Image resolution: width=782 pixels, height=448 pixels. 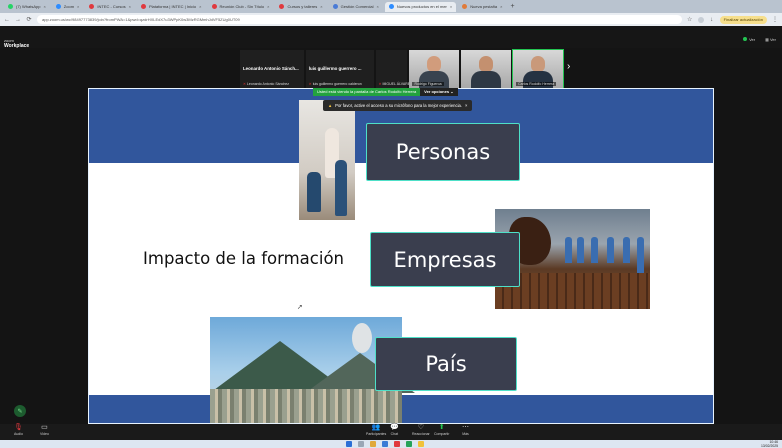 I want to click on view-options-button: Ver opciones ⌄, so click(x=439, y=92).